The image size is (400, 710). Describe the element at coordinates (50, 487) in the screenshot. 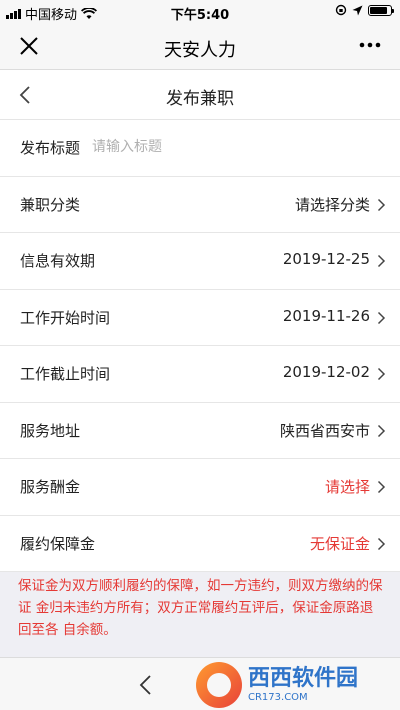

I see `fee-label: 服务酬金` at that location.